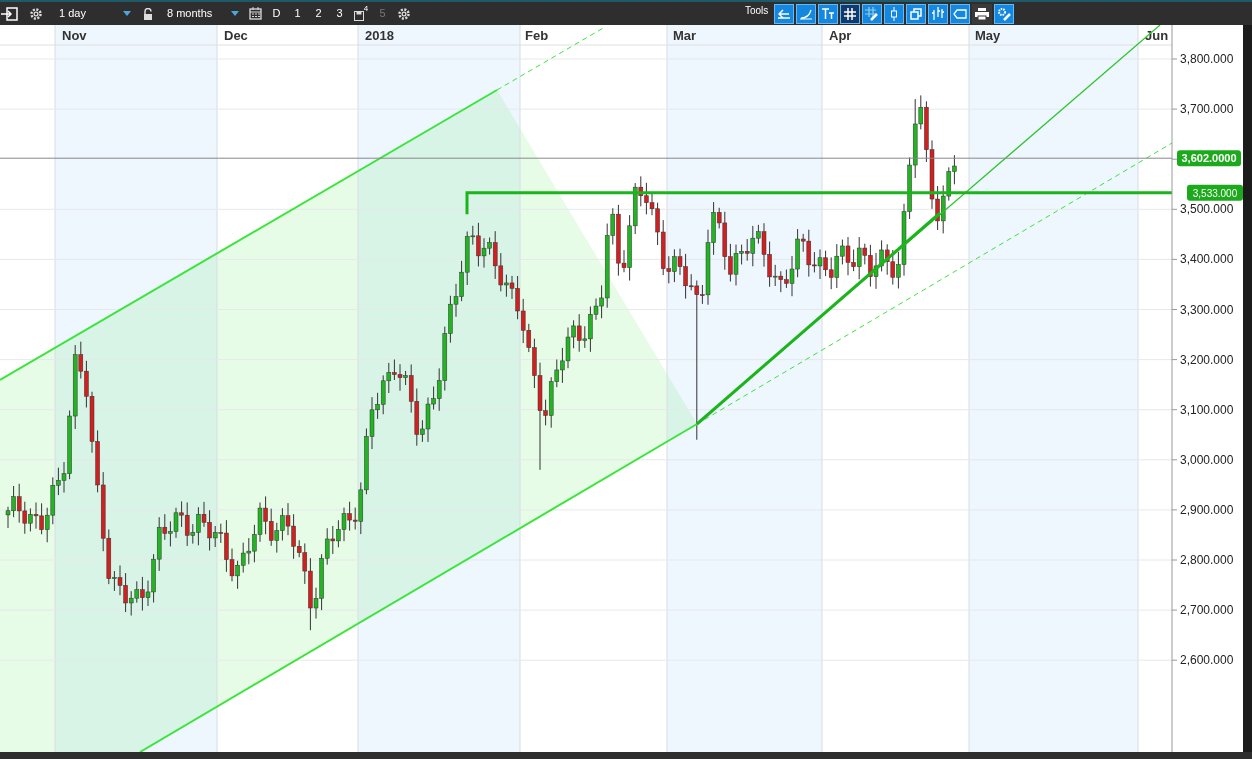  I want to click on text-size-icon, so click(828, 13).